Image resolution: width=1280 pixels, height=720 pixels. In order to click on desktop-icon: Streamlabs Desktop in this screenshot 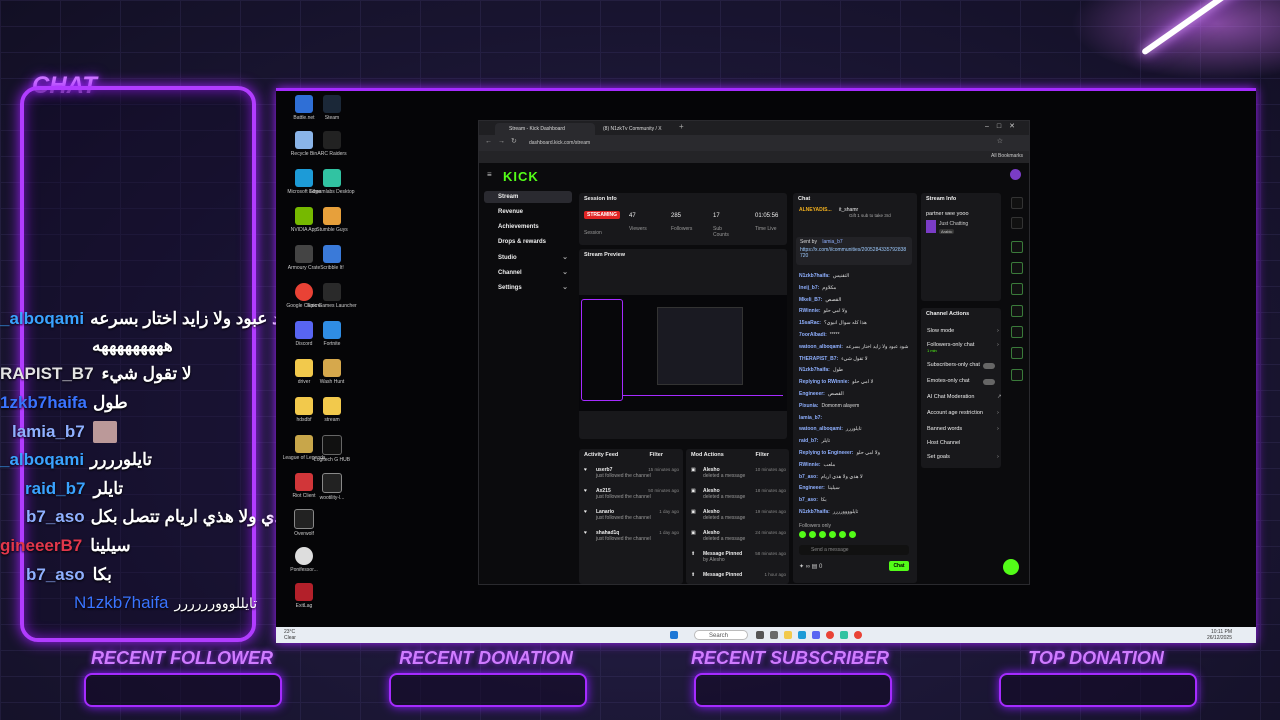, I will do `click(332, 182)`.